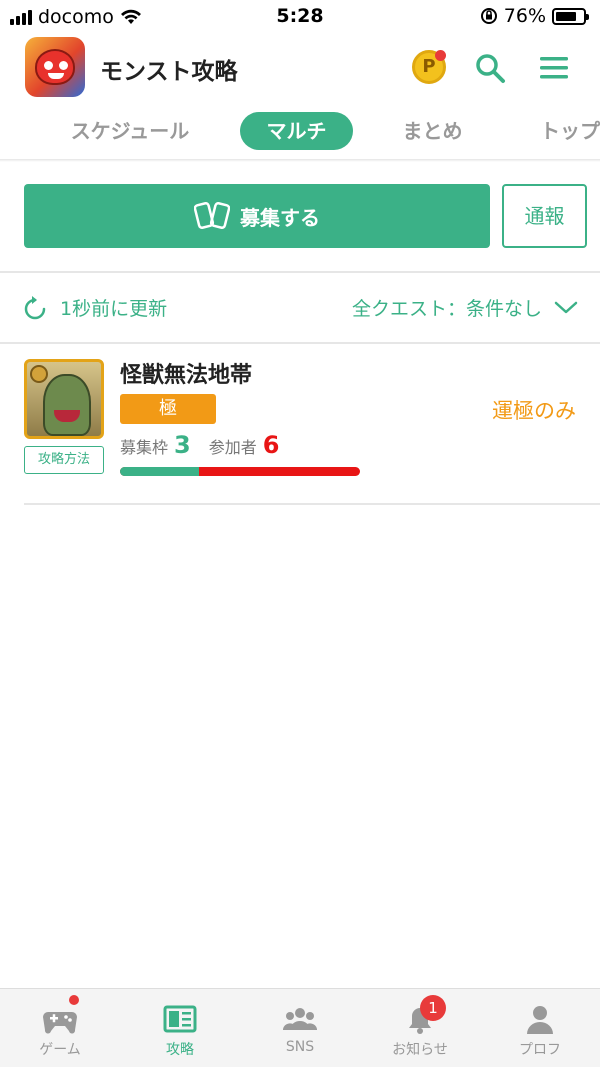 This screenshot has width=600, height=1067. What do you see at coordinates (64, 460) in the screenshot?
I see `guide-button: 攻略方法` at bounding box center [64, 460].